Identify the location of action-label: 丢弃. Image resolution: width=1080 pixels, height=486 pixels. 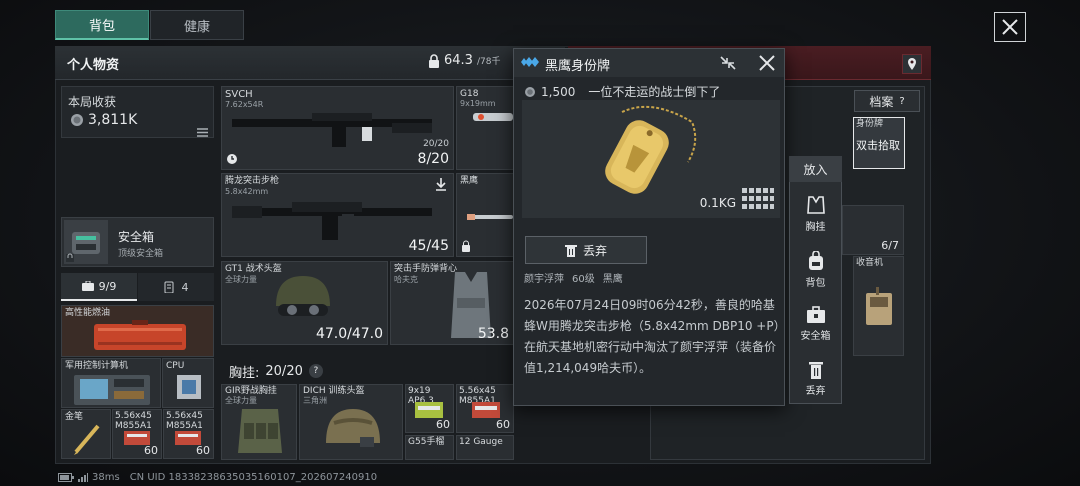
(815, 391).